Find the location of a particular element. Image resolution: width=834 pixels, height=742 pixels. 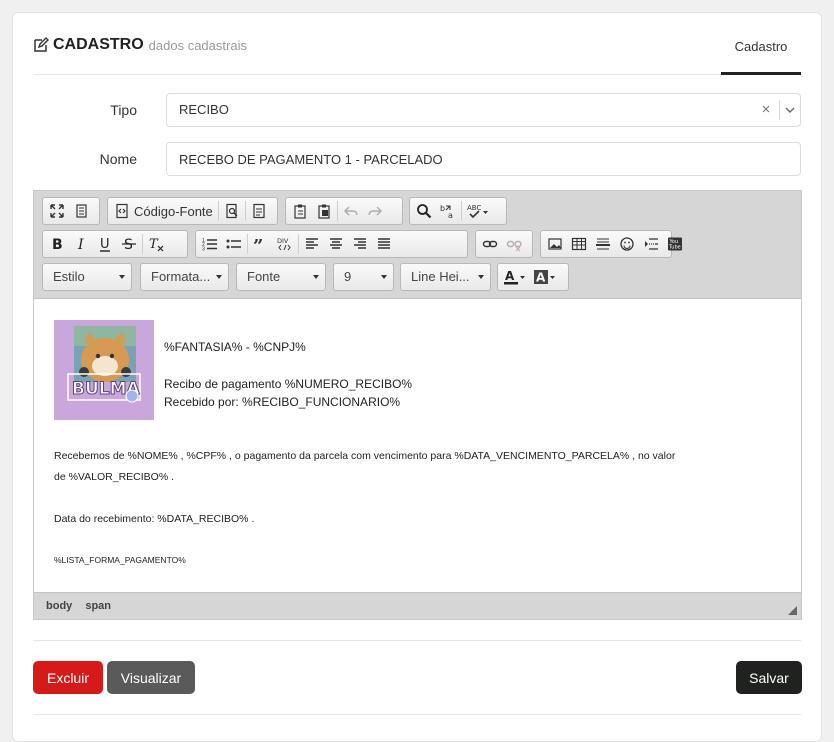

style-select-label: Estilo is located at coordinates (69, 276).